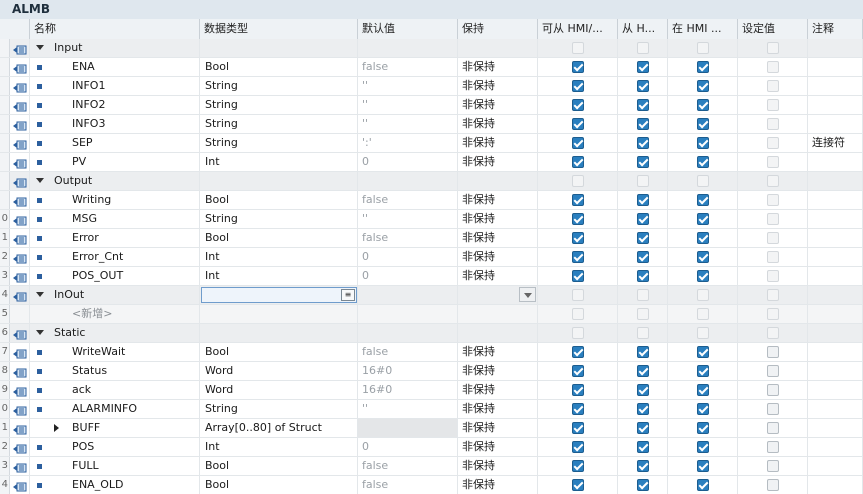 Image resolution: width=863 pixels, height=494 pixels. Describe the element at coordinates (115, 86) in the screenshot. I see `name-cell: INFO1` at that location.